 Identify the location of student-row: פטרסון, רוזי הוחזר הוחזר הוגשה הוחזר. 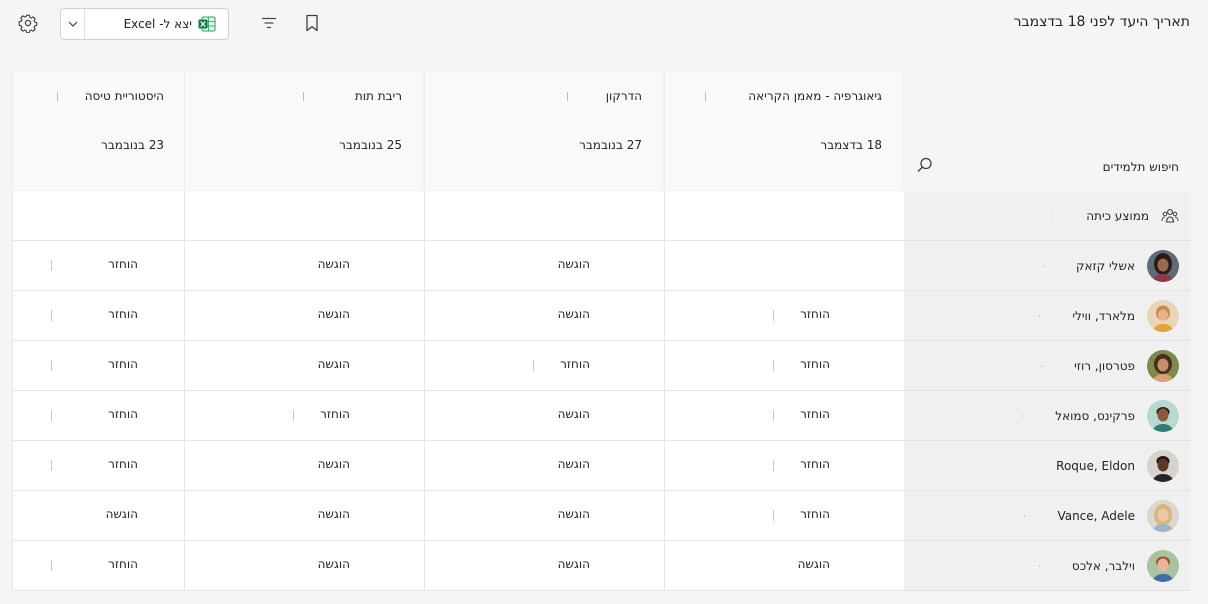
(601, 366).